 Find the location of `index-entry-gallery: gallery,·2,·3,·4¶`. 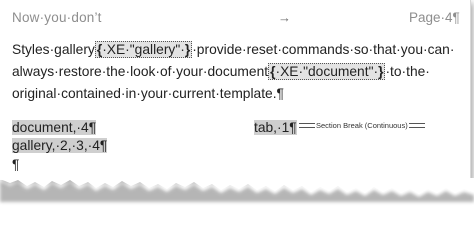

index-entry-gallery: gallery,·2,·3,·4¶ is located at coordinates (60, 146).